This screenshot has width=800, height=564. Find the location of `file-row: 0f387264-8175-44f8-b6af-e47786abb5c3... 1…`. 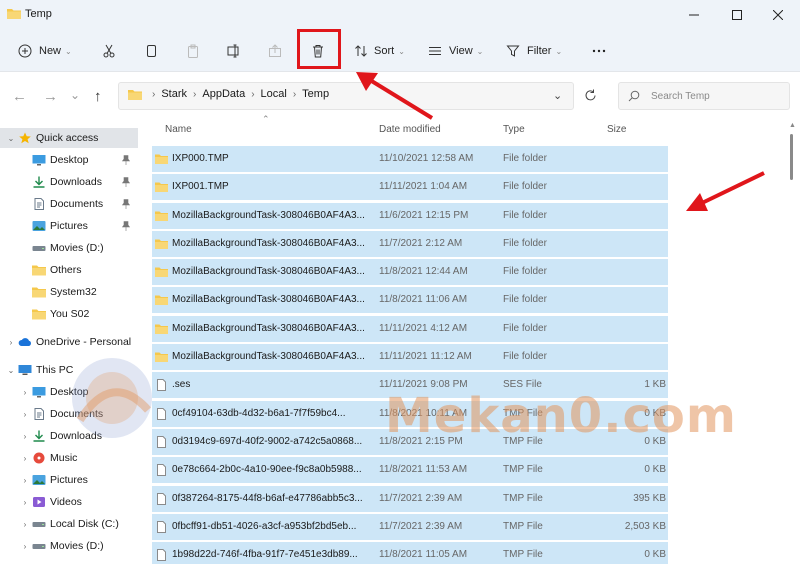

file-row: 0f387264-8175-44f8-b6af-e47786abb5c3... 1… is located at coordinates (410, 498).